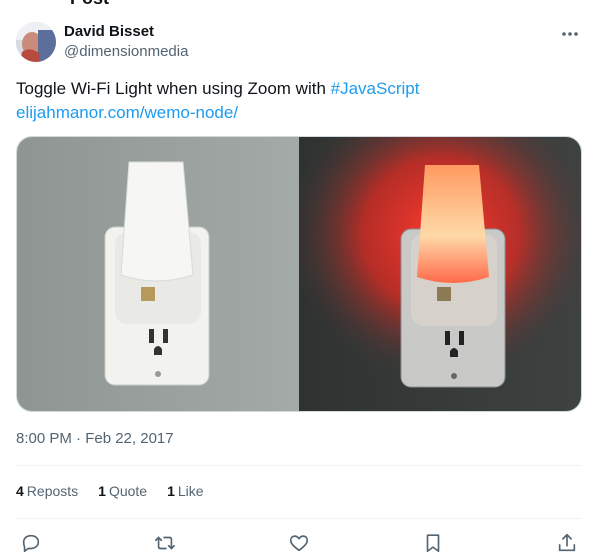 The width and height of the screenshot is (598, 556). I want to click on bookmark-icon, so click(433, 543).